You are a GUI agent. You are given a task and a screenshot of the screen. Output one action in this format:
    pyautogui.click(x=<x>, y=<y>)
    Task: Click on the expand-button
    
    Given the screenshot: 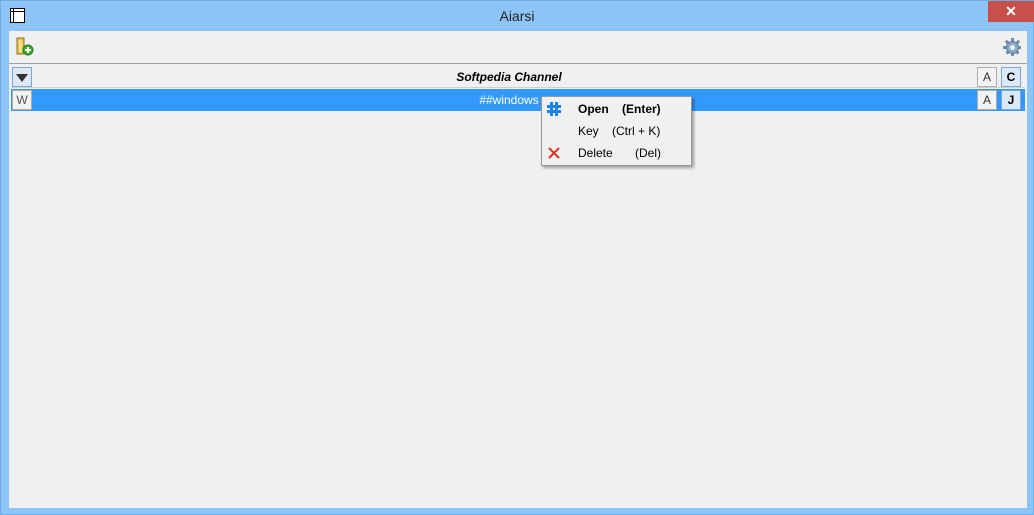 What is the action you would take?
    pyautogui.click(x=22, y=77)
    